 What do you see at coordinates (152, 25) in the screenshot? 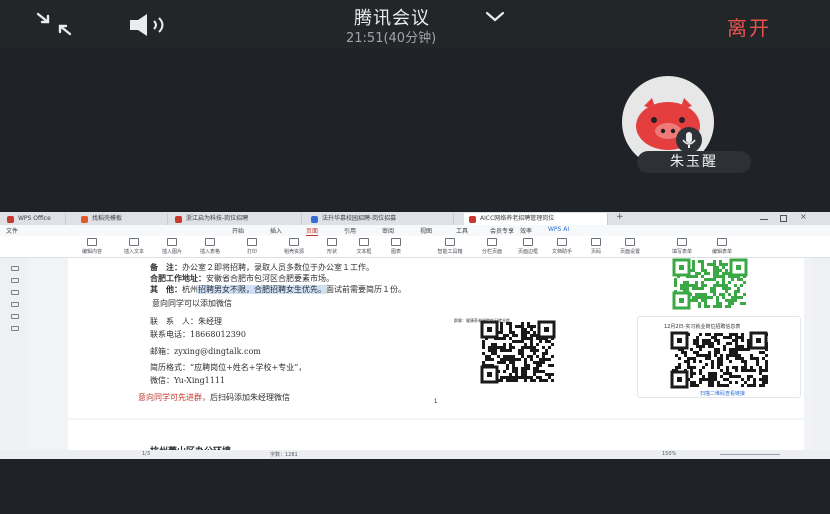
I see `speaker-icon` at bounding box center [152, 25].